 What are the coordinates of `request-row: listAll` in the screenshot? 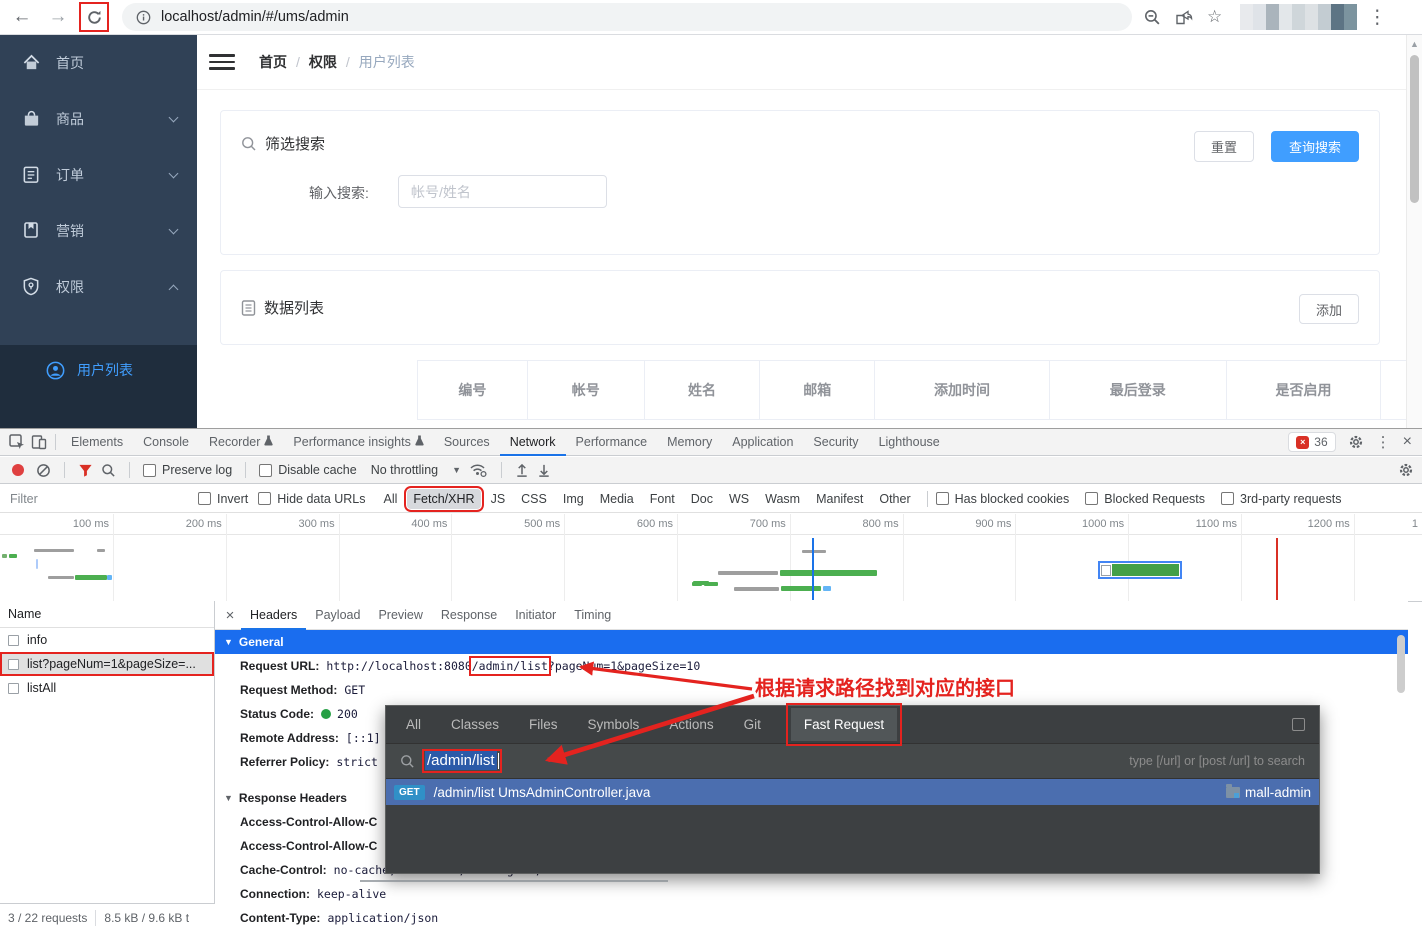 It's located at (107, 688).